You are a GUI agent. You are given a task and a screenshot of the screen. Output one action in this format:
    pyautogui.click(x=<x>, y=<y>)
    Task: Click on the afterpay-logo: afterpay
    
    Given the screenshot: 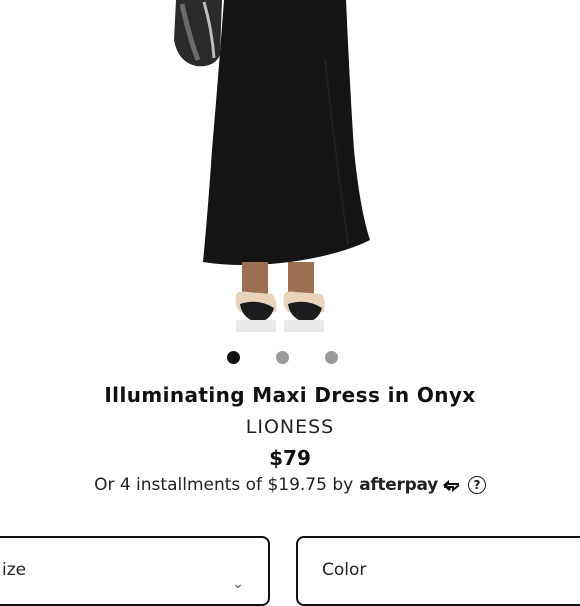 What is the action you would take?
    pyautogui.click(x=398, y=485)
    